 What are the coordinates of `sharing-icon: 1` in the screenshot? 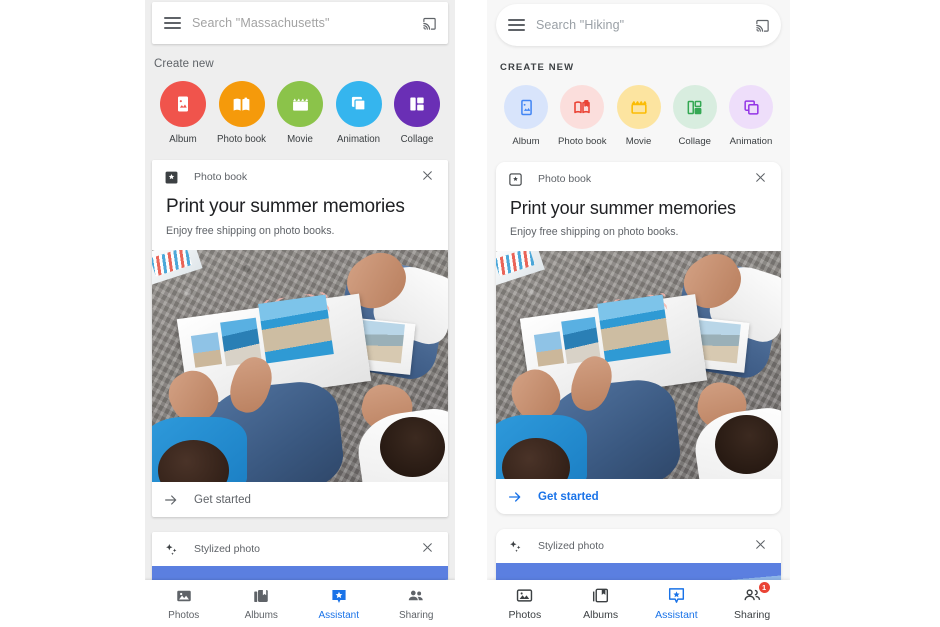 It's located at (756, 593).